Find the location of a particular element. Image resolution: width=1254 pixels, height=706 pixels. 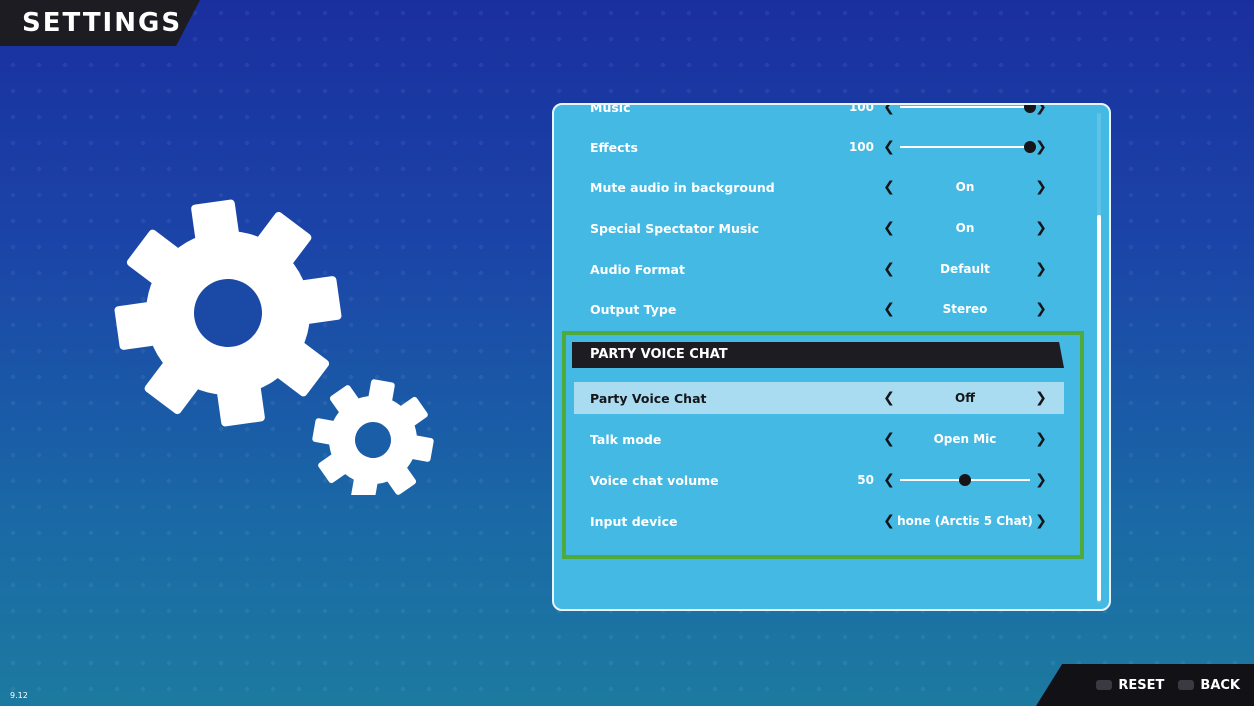

bottom-action-bar: RESET BACK is located at coordinates (1145, 685).